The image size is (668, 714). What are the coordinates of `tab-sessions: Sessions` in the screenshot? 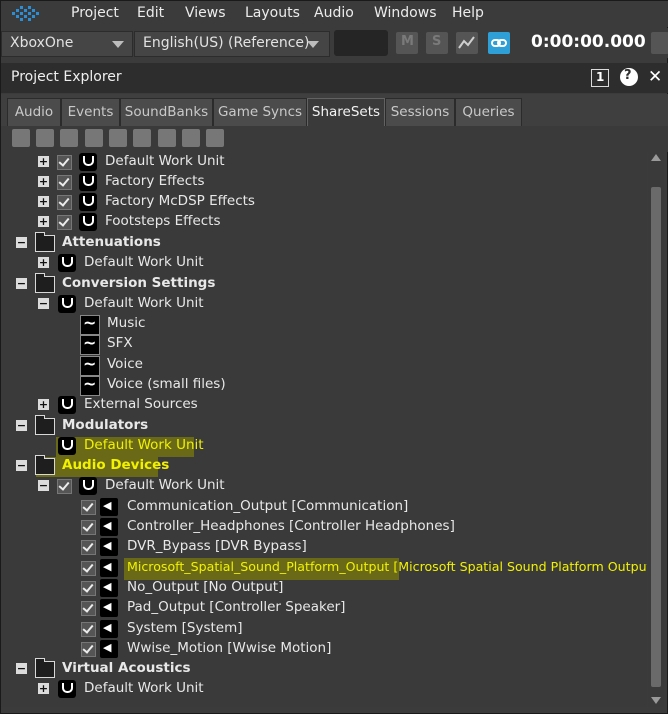 It's located at (420, 112).